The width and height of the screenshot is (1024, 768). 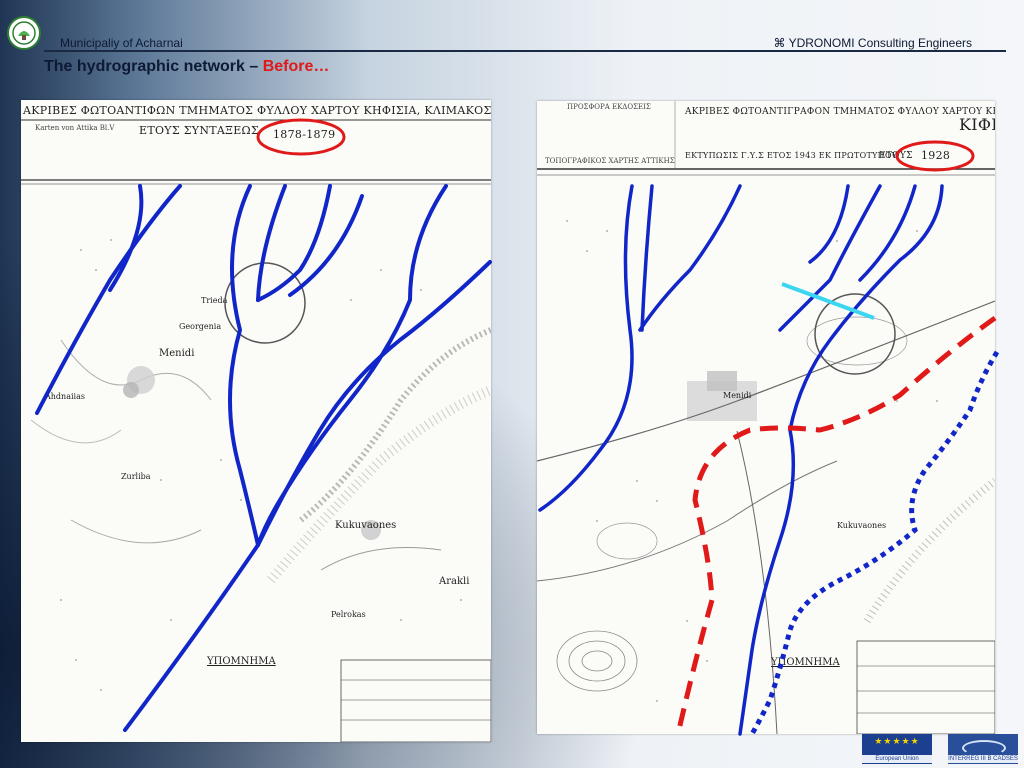 I want to click on header-company: ⌘ YDRONOMI Consulting Engineers, so click(x=872, y=43).